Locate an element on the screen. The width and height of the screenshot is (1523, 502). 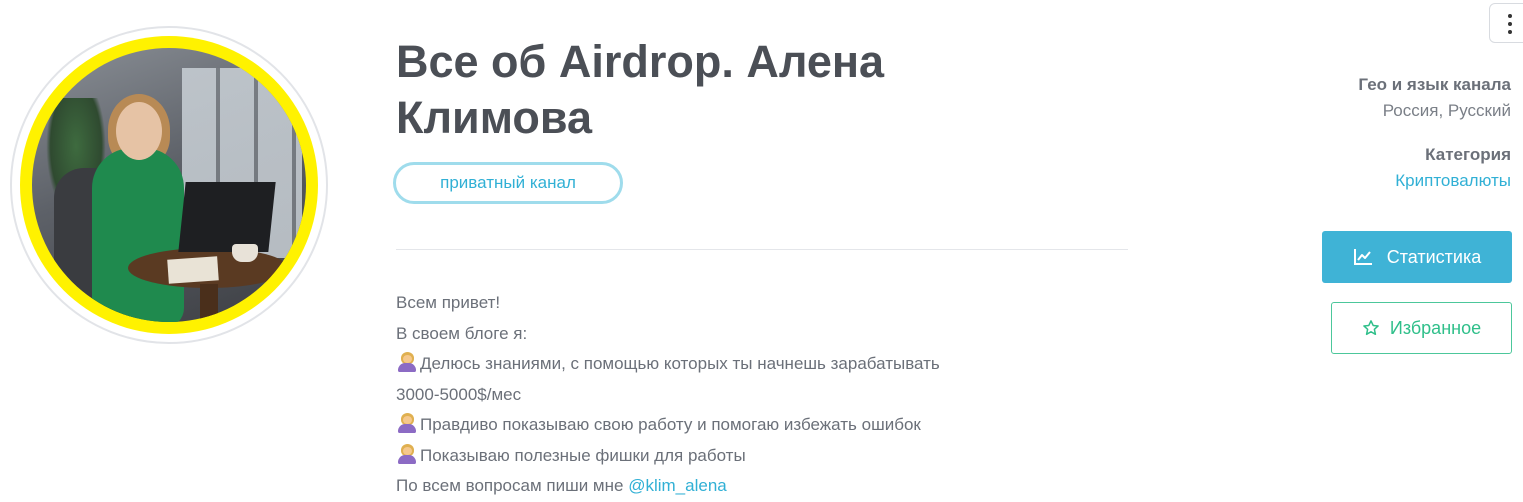
favorite-label: Избранное is located at coordinates (1435, 327).